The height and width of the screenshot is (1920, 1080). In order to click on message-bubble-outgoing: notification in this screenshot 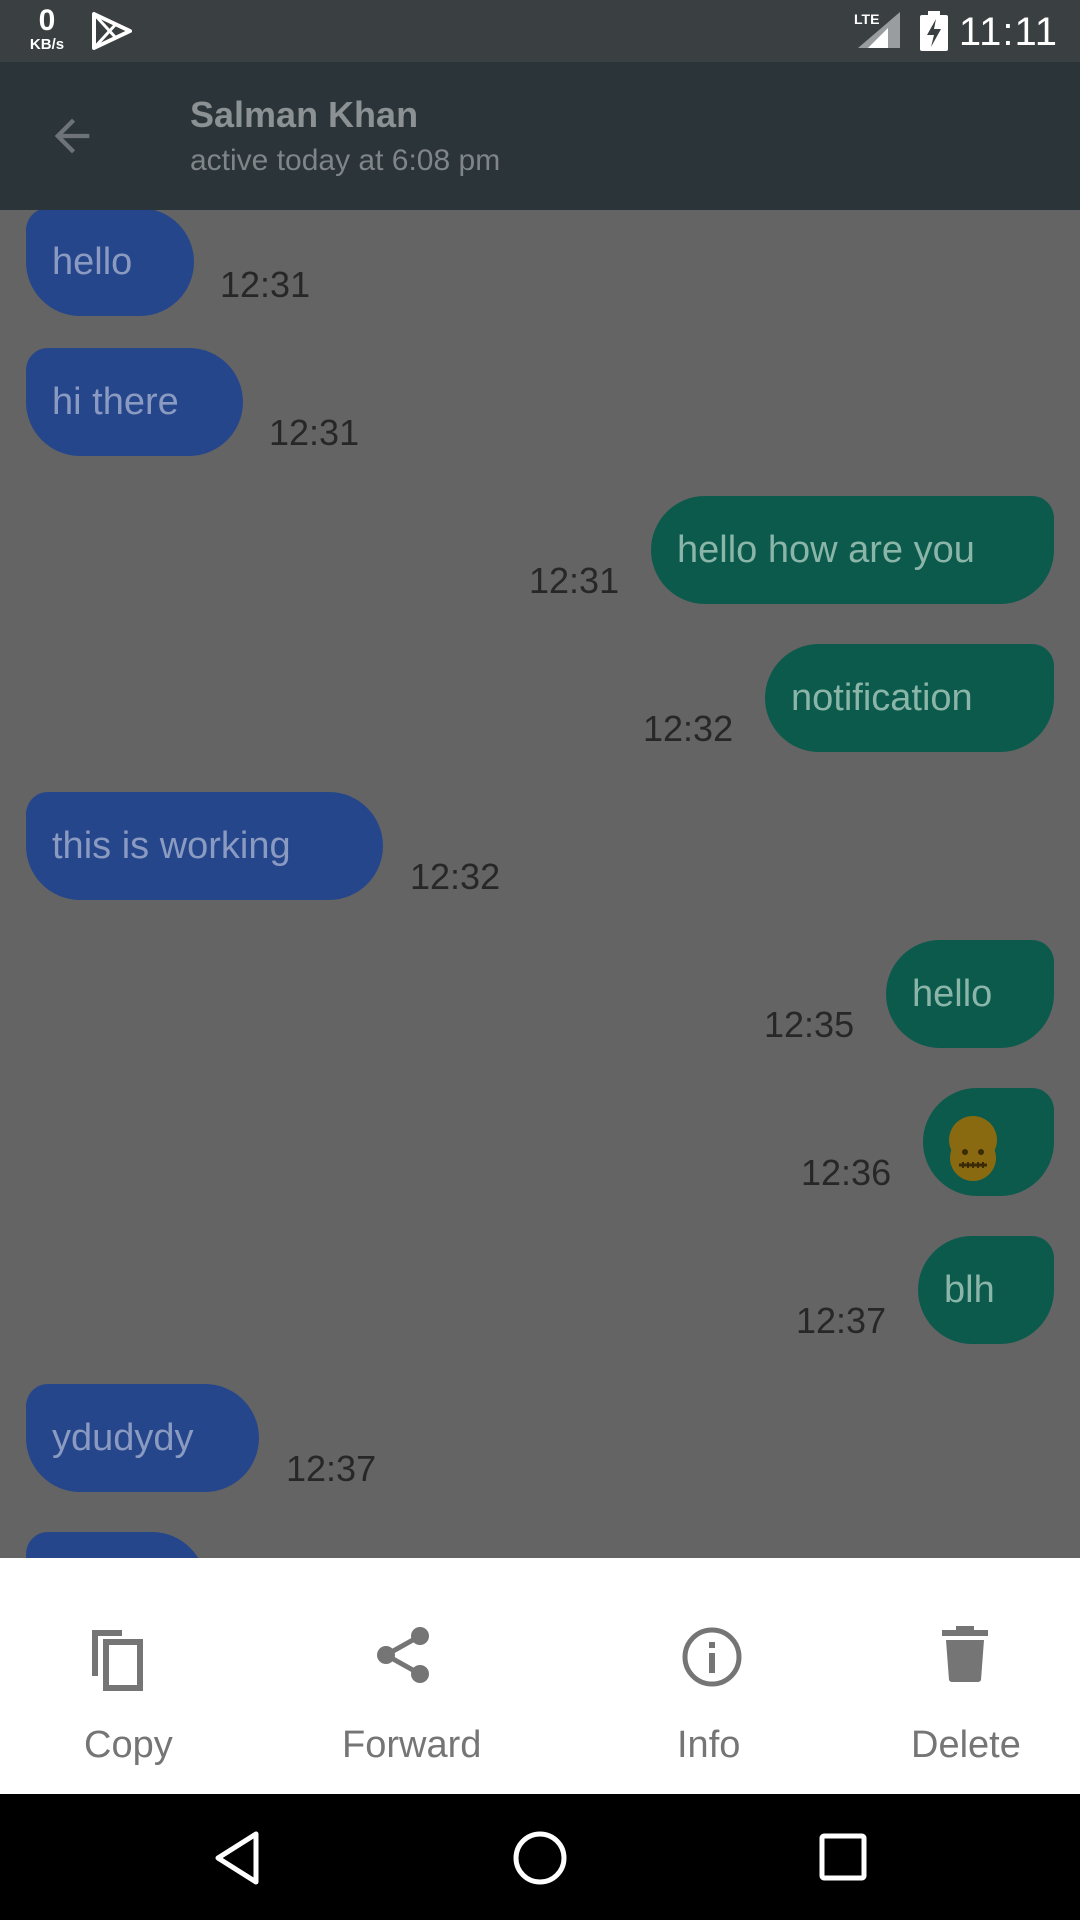, I will do `click(909, 698)`.